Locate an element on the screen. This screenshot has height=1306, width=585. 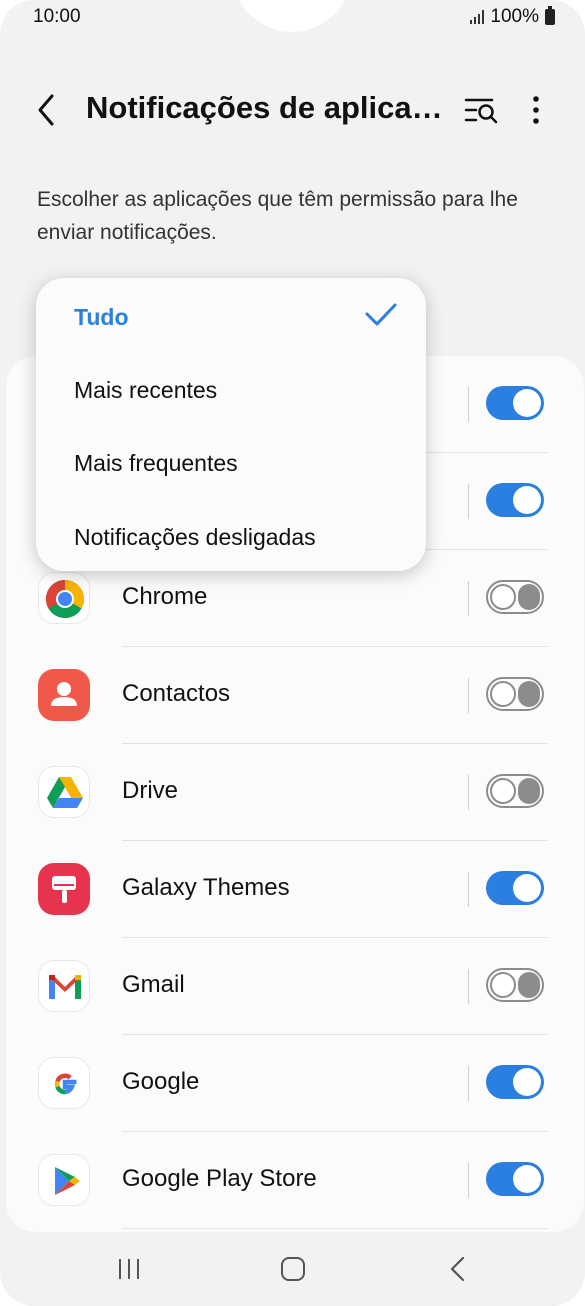
dropdown-item-notificacoes-desligadas: Notificações desligadas is located at coordinates (195, 537).